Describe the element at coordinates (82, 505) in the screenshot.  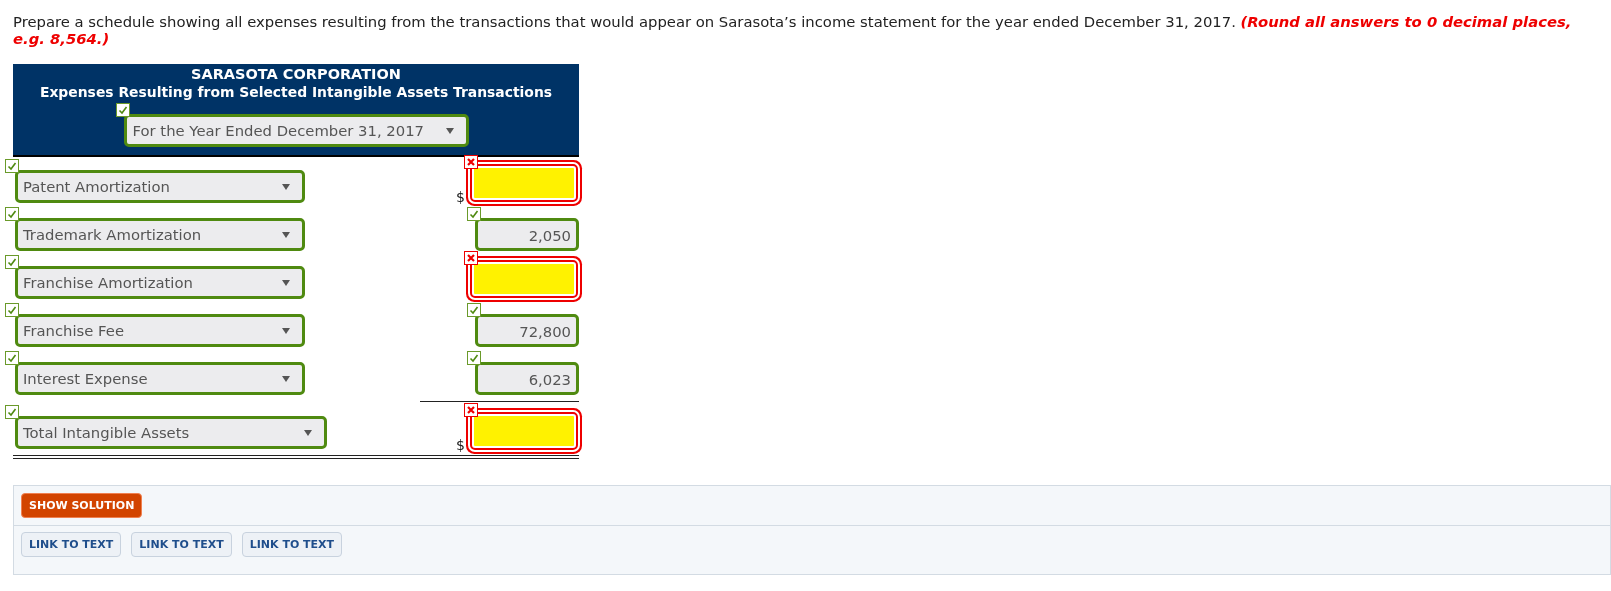
I see `show-solution-button: SHOW SOLUTION` at that location.